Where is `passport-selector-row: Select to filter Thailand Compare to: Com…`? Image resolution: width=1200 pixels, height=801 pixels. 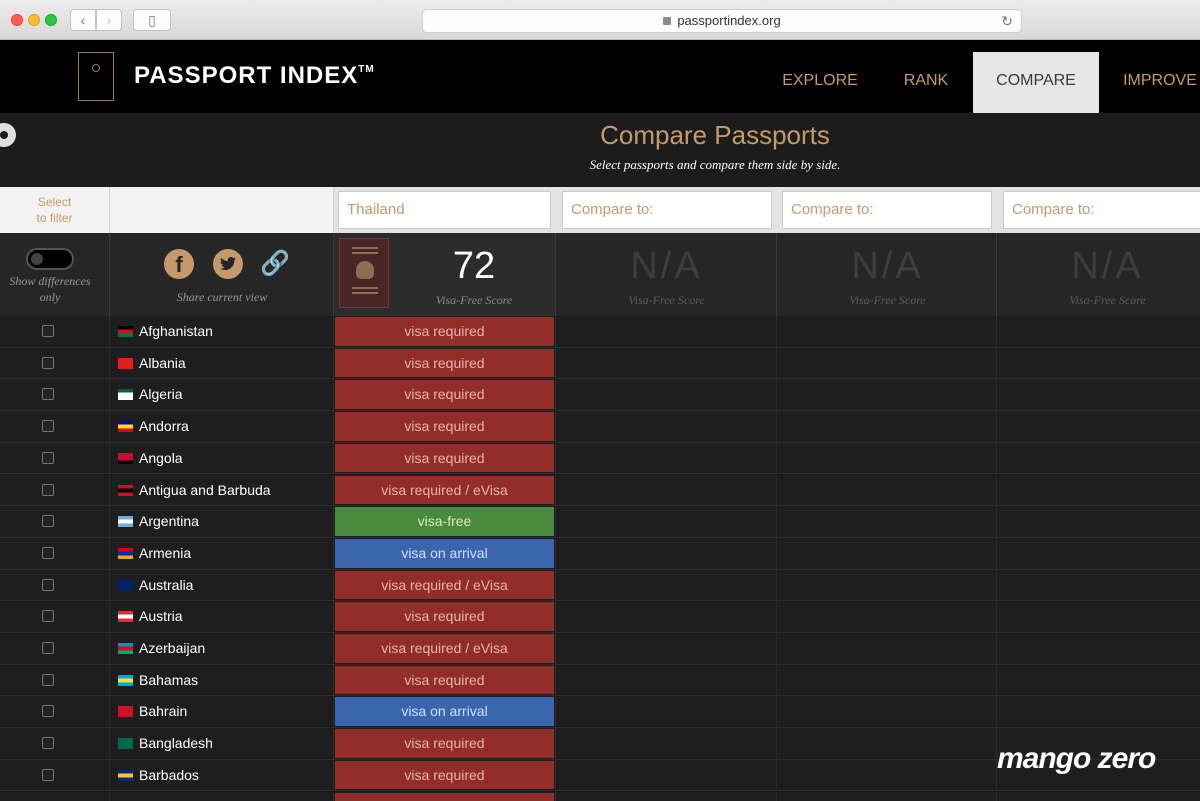
passport-selector-row: Select to filter Thailand Compare to: Com… is located at coordinates (600, 210).